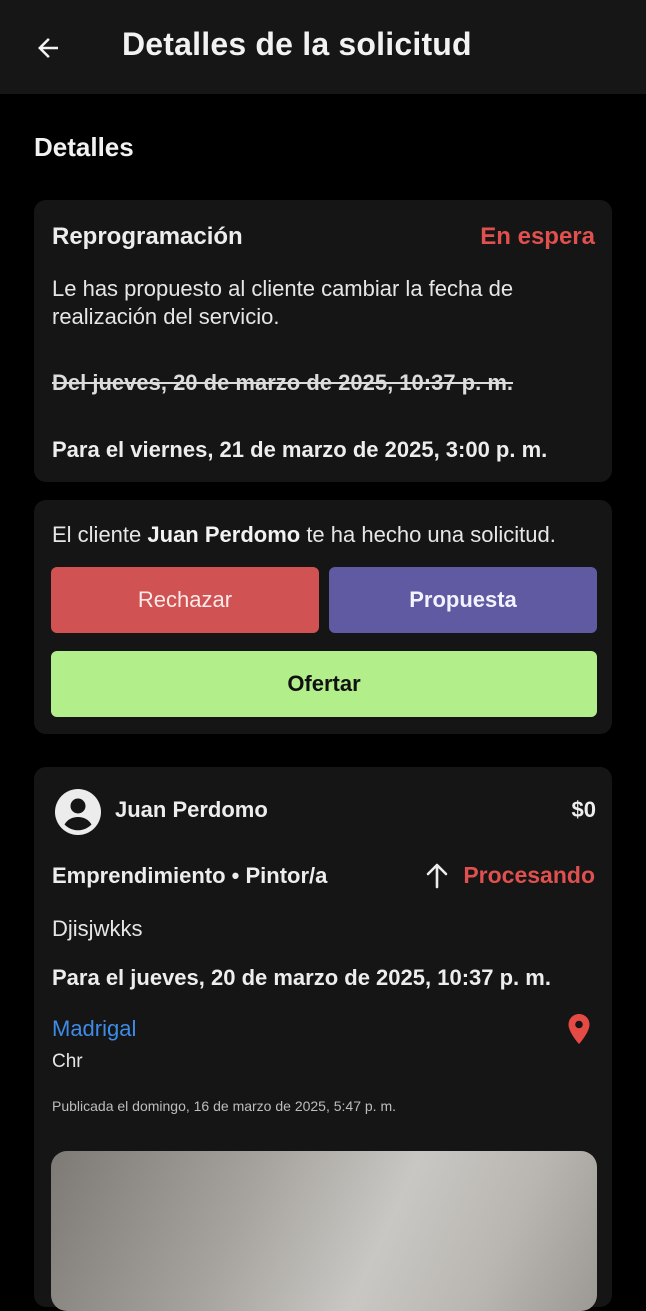 This screenshot has height=1311, width=646. What do you see at coordinates (97, 928) in the screenshot?
I see `service-description: Djisjwkks` at bounding box center [97, 928].